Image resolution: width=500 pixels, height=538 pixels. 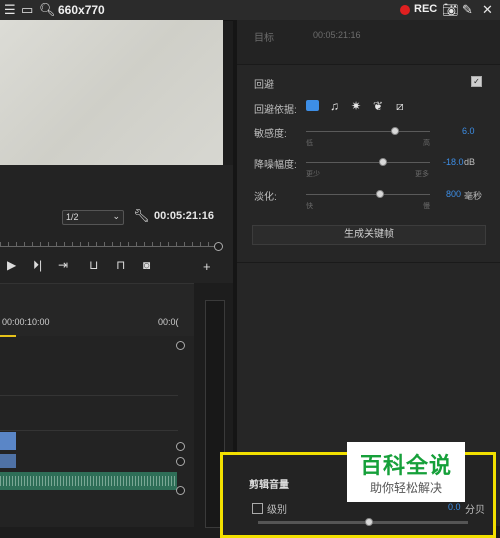 What do you see at coordinates (97, 310) in the screenshot?
I see `timeline-header` at bounding box center [97, 310].